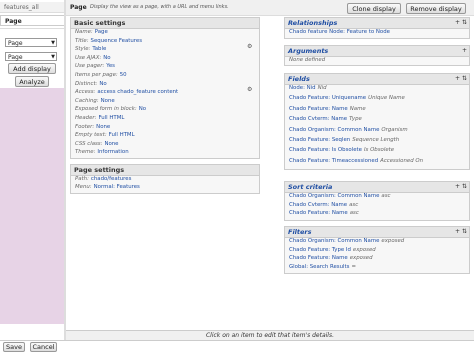 The image size is (474, 353). What do you see at coordinates (327, 98) in the screenshot?
I see `item-link: Chado Feature: Uniquename` at bounding box center [327, 98].